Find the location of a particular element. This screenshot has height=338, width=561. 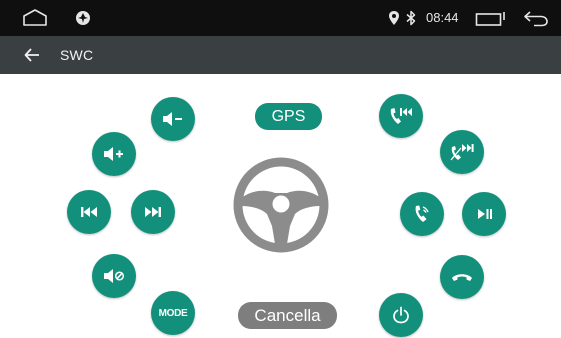

volume-down-icon is located at coordinates (172, 119).